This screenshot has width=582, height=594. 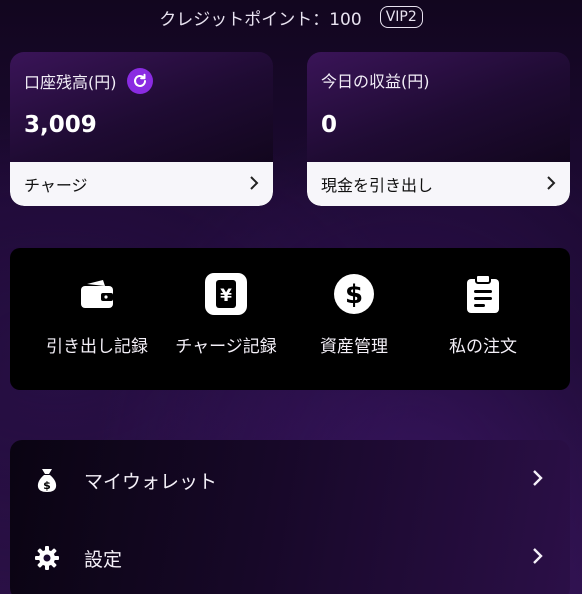 I want to click on earnings-card-header: 今日の収益(円), so click(x=375, y=80).